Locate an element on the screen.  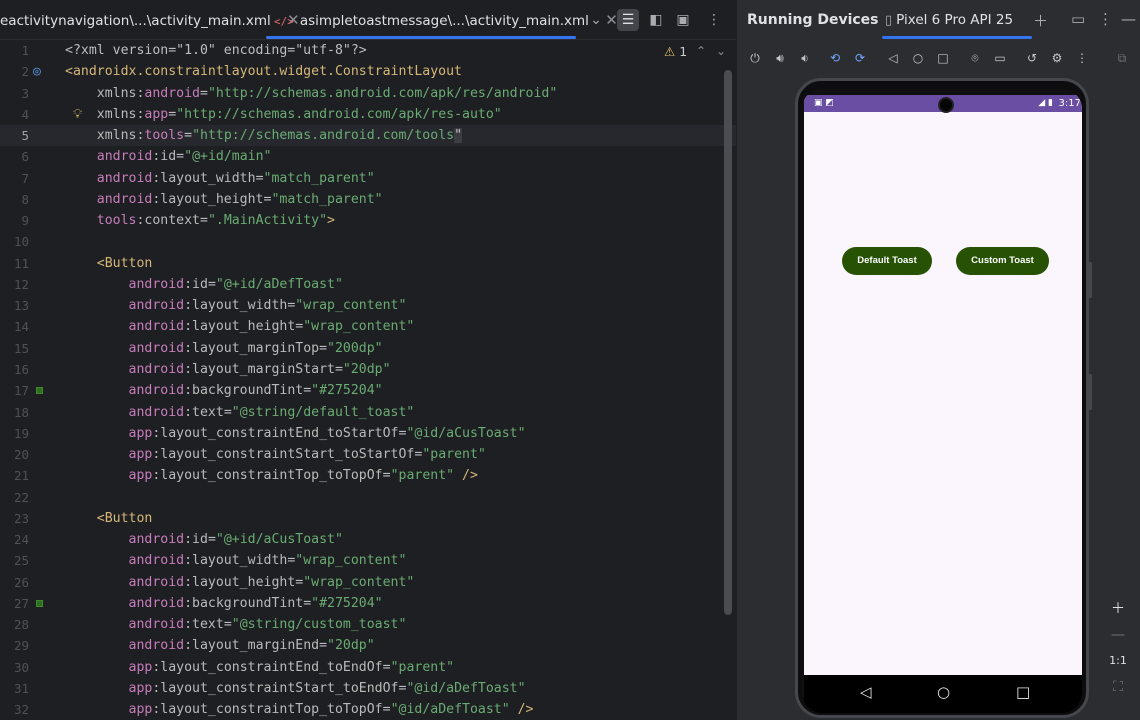
line-number: 2 is located at coordinates (25, 72).